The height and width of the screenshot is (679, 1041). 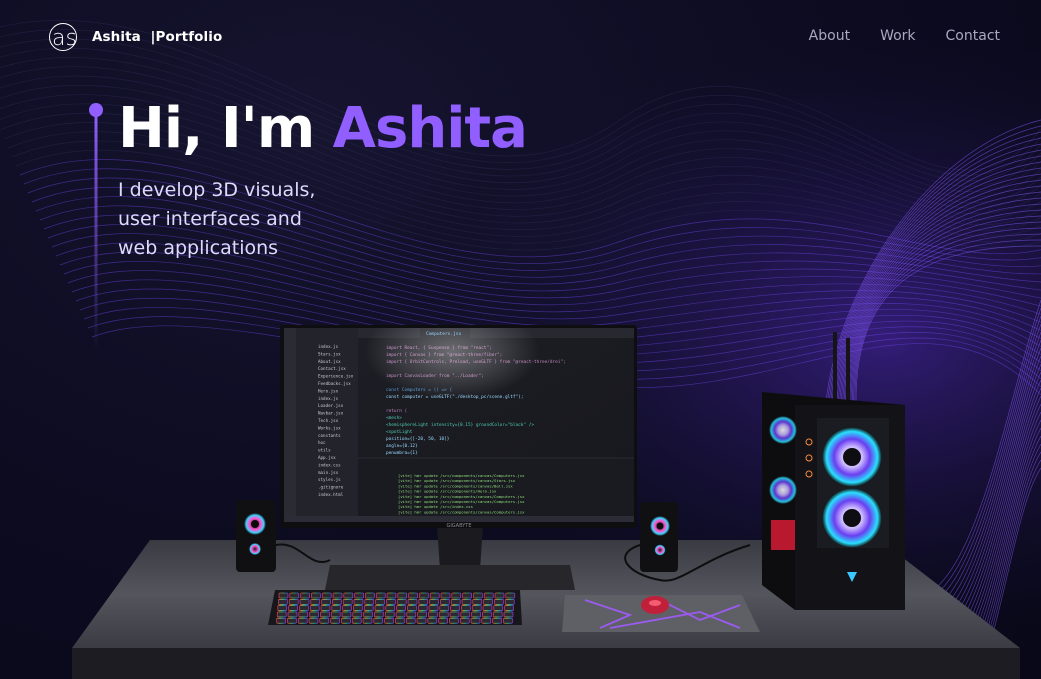 I want to click on svg-text: as, so click(x=64, y=38).